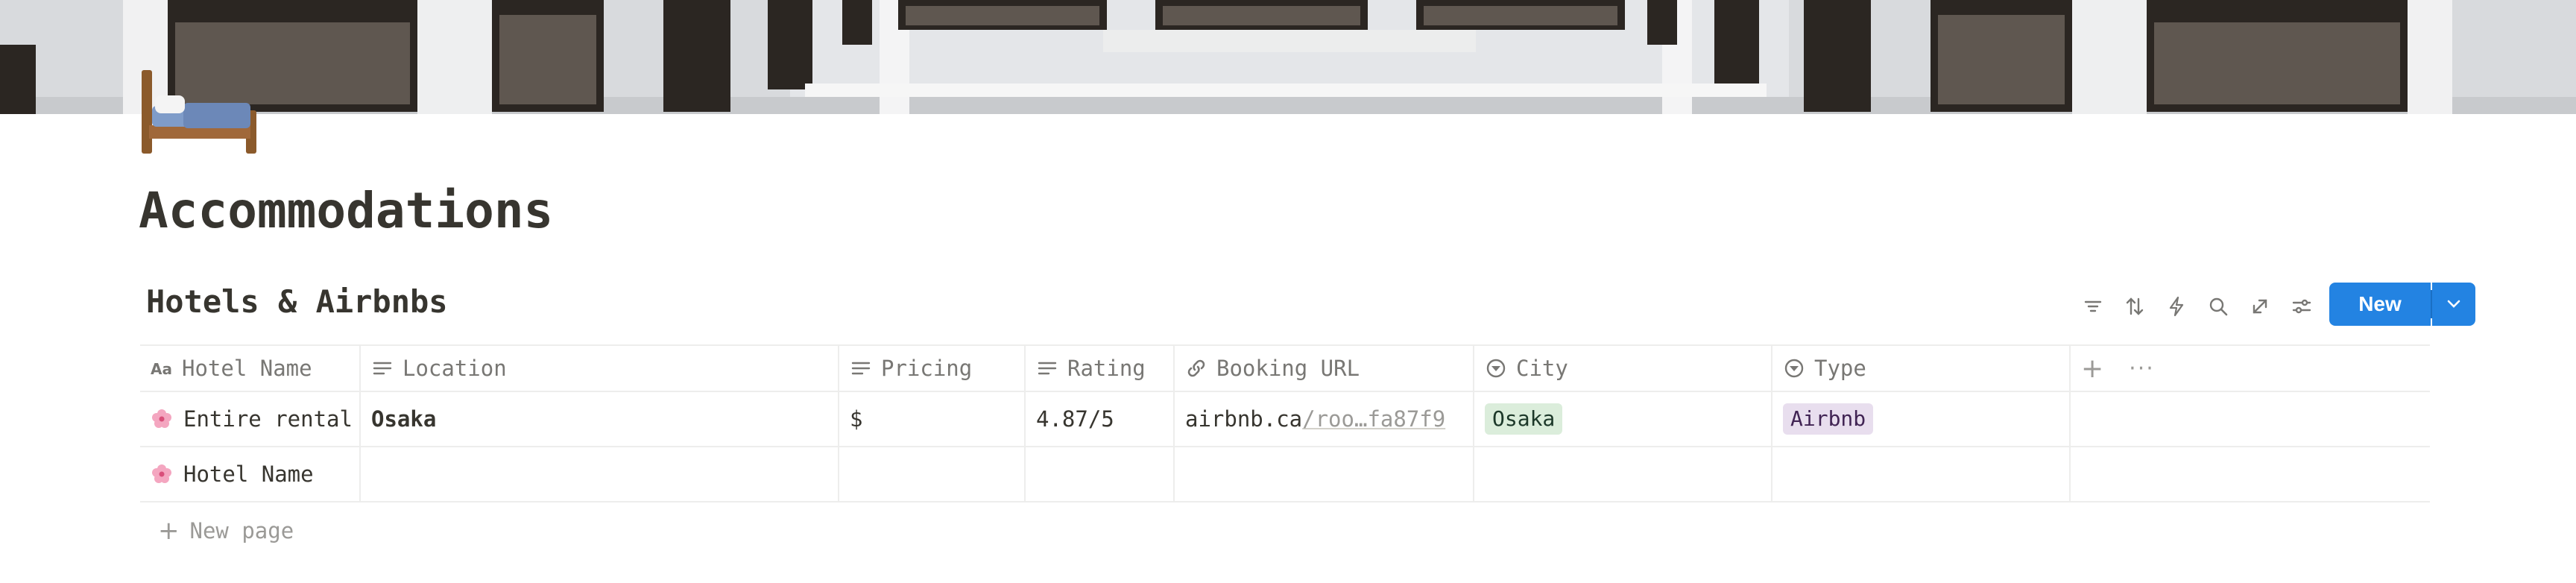  Describe the element at coordinates (2260, 307) in the screenshot. I see `expand-icon` at that location.